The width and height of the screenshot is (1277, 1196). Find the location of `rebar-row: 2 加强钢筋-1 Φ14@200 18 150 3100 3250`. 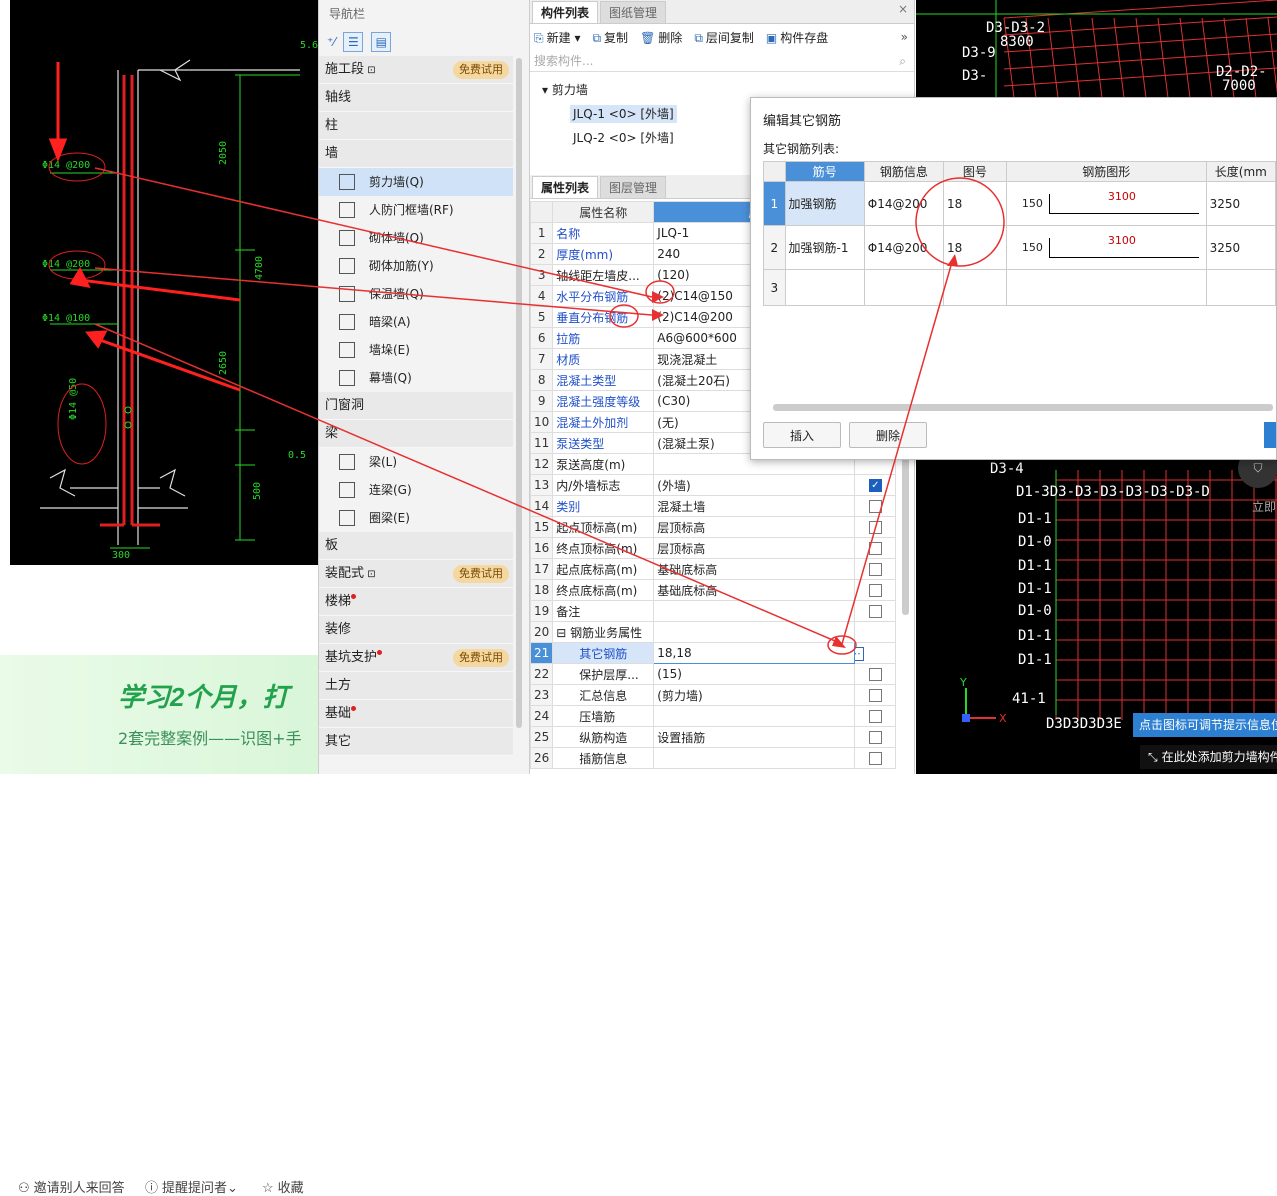

rebar-row: 2 加强钢筋-1 Φ14@200 18 150 3100 3250 is located at coordinates (1020, 247).